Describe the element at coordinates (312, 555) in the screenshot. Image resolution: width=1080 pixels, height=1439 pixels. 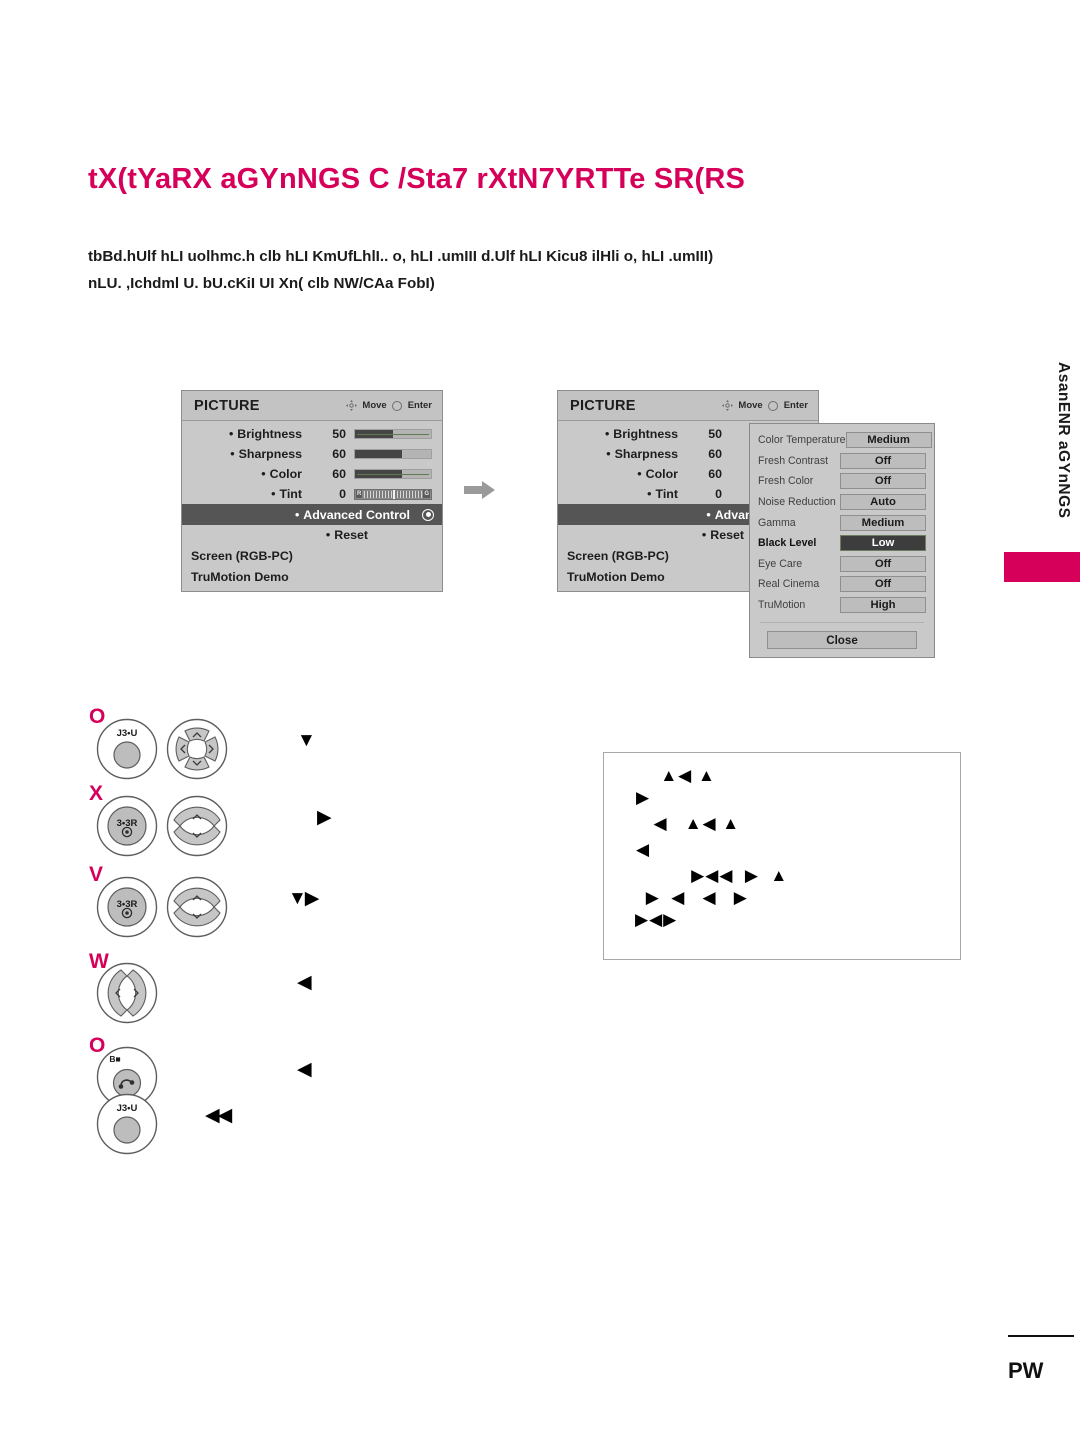
I see `menu-row-screen-rgbpc: Screen (RGB-PC)` at that location.